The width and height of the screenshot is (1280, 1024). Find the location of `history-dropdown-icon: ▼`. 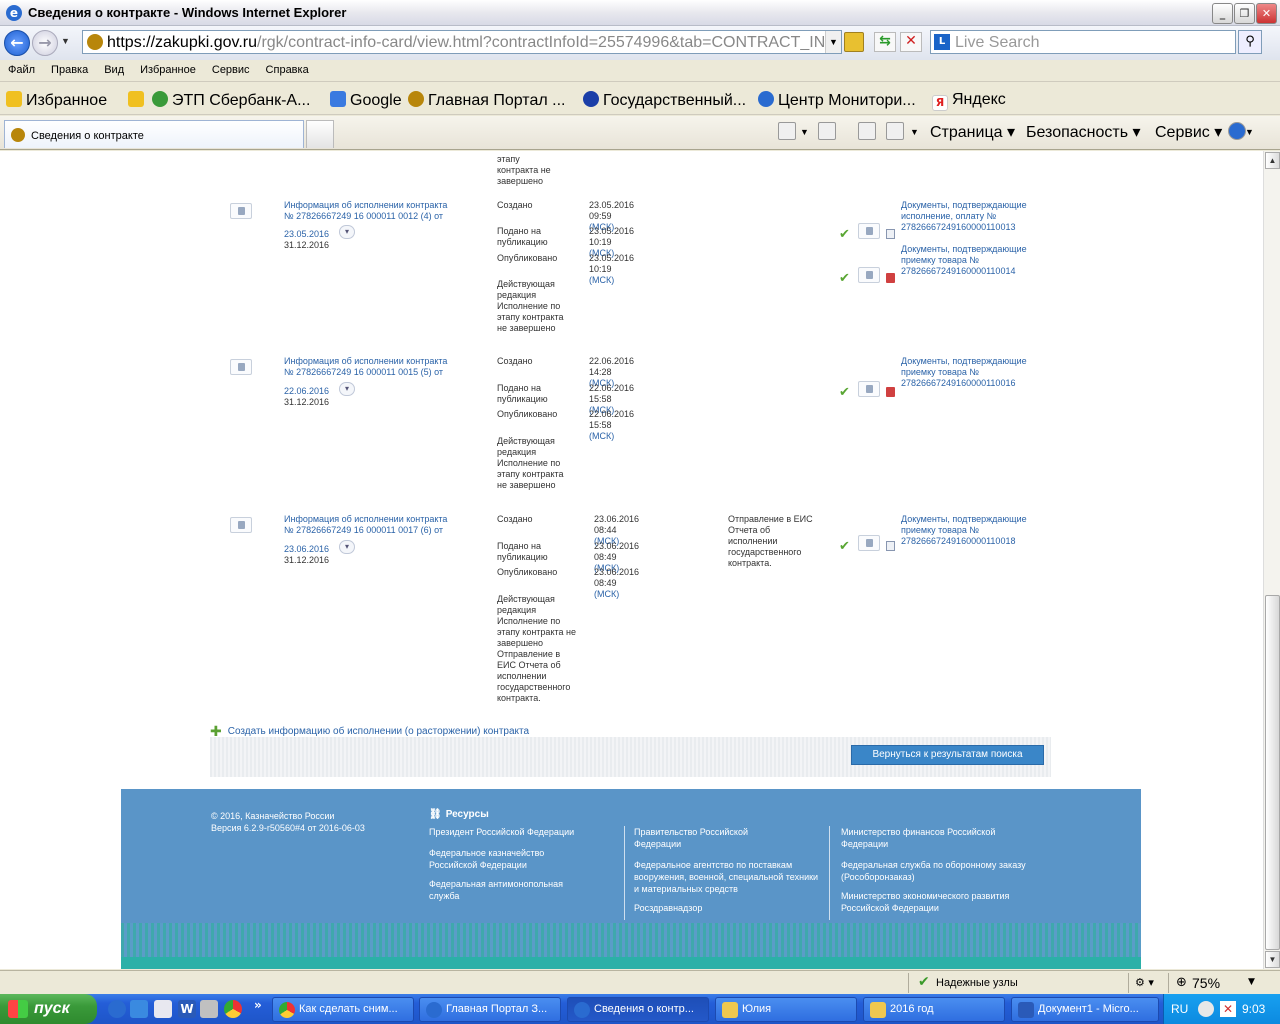

history-dropdown-icon: ▼ is located at coordinates (65, 41).